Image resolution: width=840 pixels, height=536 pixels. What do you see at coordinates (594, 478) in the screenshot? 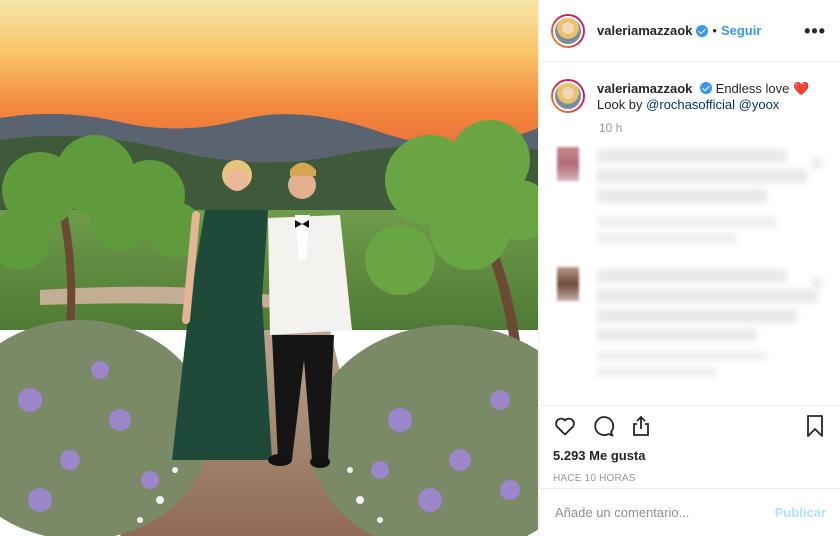
I see `post-timestamp: HACE 10 HORAS` at bounding box center [594, 478].